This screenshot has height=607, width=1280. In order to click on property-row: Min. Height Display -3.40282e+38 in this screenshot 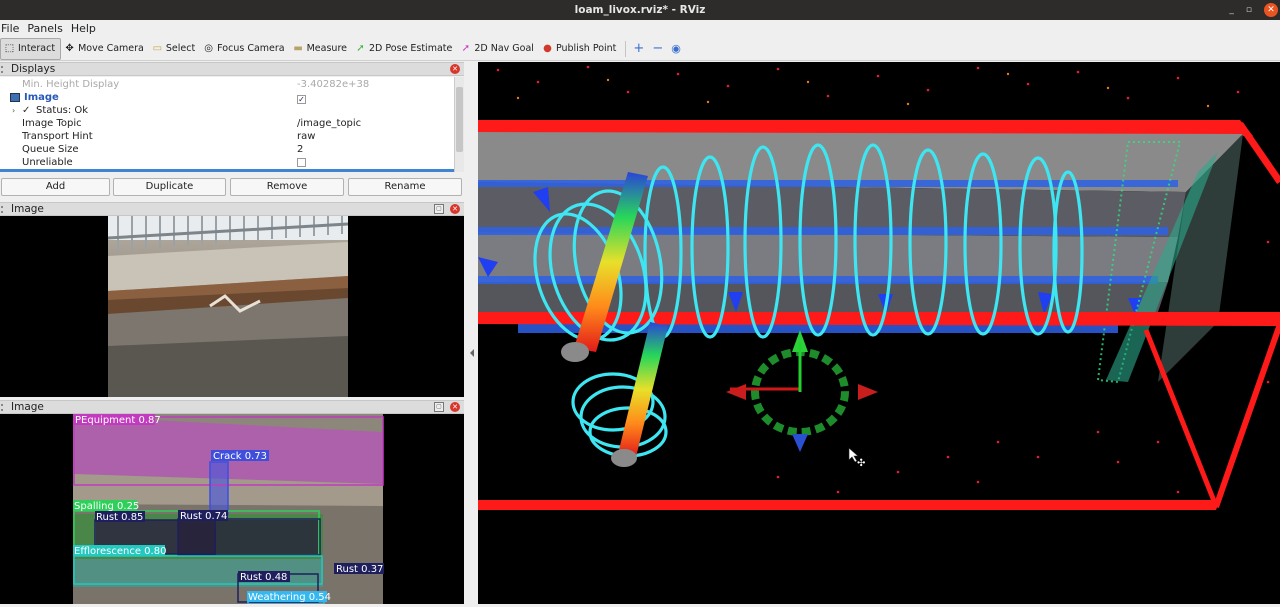, I will do `click(227, 84)`.